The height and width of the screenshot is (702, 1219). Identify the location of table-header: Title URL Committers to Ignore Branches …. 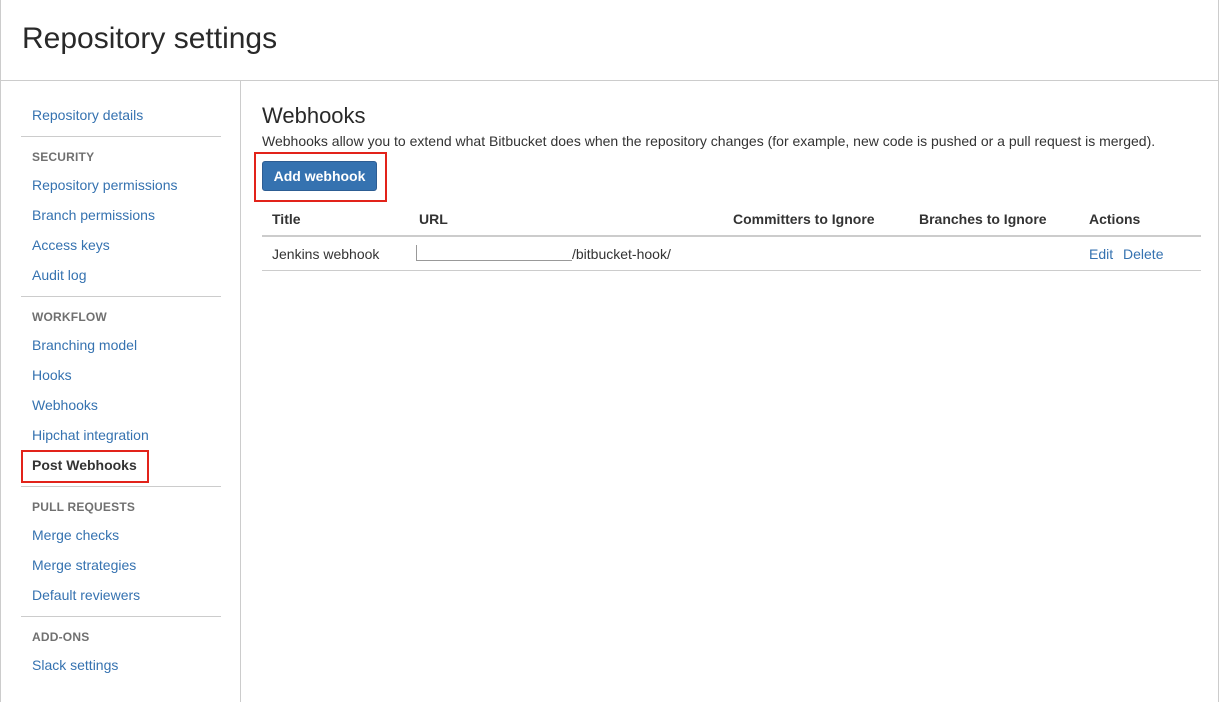
(731, 221).